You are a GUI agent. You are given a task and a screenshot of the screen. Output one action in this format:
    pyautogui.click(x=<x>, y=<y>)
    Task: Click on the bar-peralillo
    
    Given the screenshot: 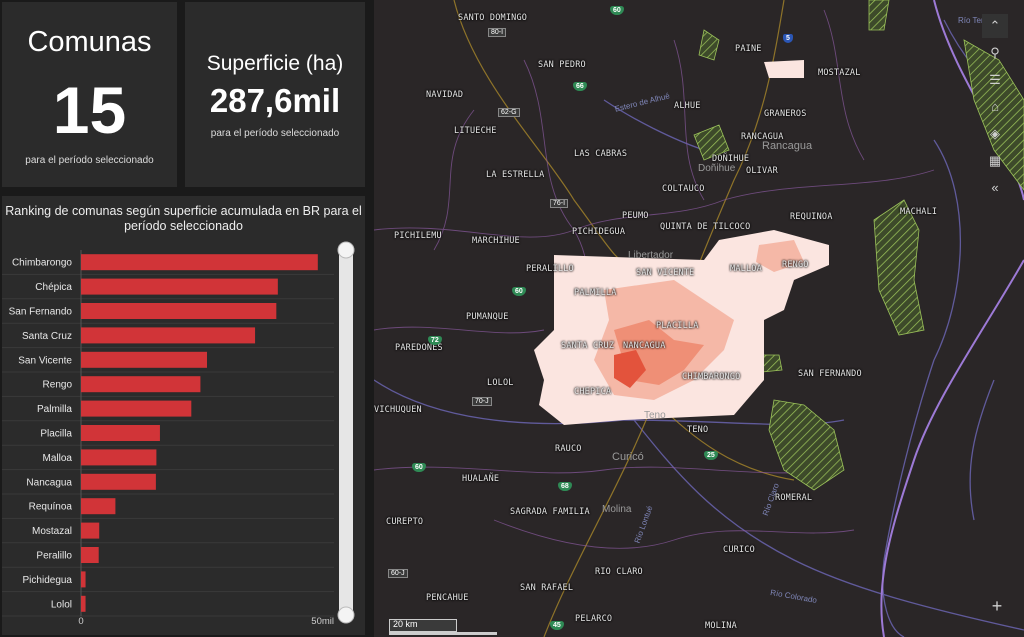 What is the action you would take?
    pyautogui.click(x=90, y=555)
    